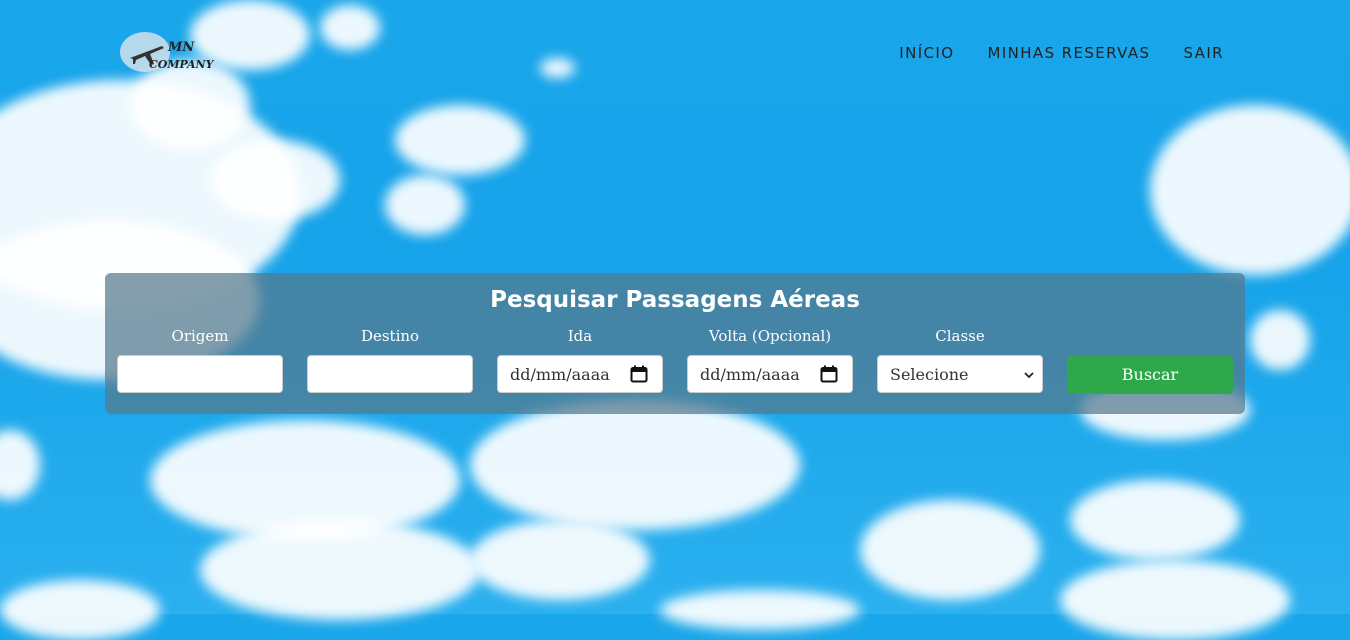 The height and width of the screenshot is (640, 1350). I want to click on volta-label: Volta (Opcional), so click(770, 336).